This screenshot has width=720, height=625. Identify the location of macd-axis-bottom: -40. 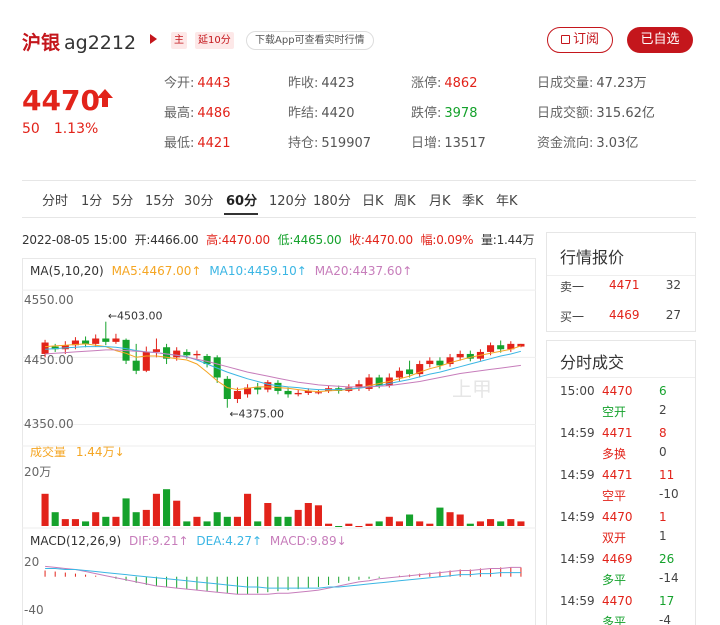
(34, 610).